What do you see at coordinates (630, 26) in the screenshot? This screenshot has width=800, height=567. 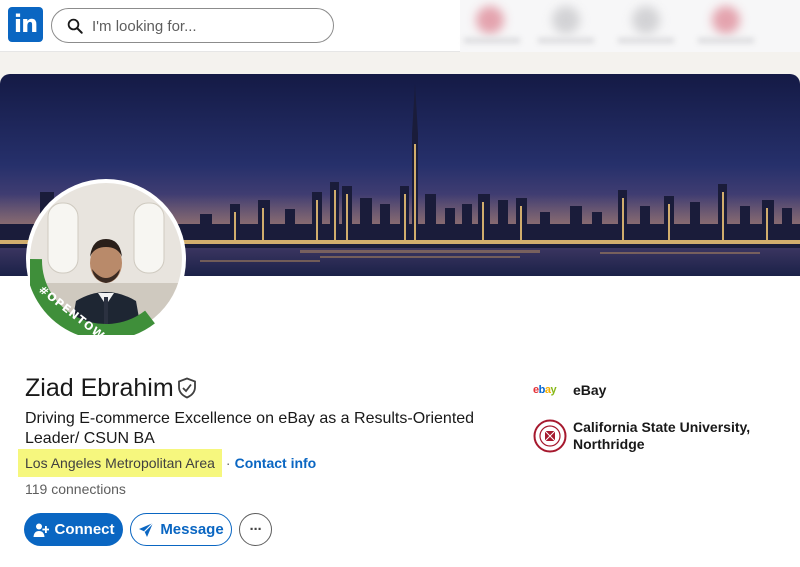 I see `nav-icons-blurred` at bounding box center [630, 26].